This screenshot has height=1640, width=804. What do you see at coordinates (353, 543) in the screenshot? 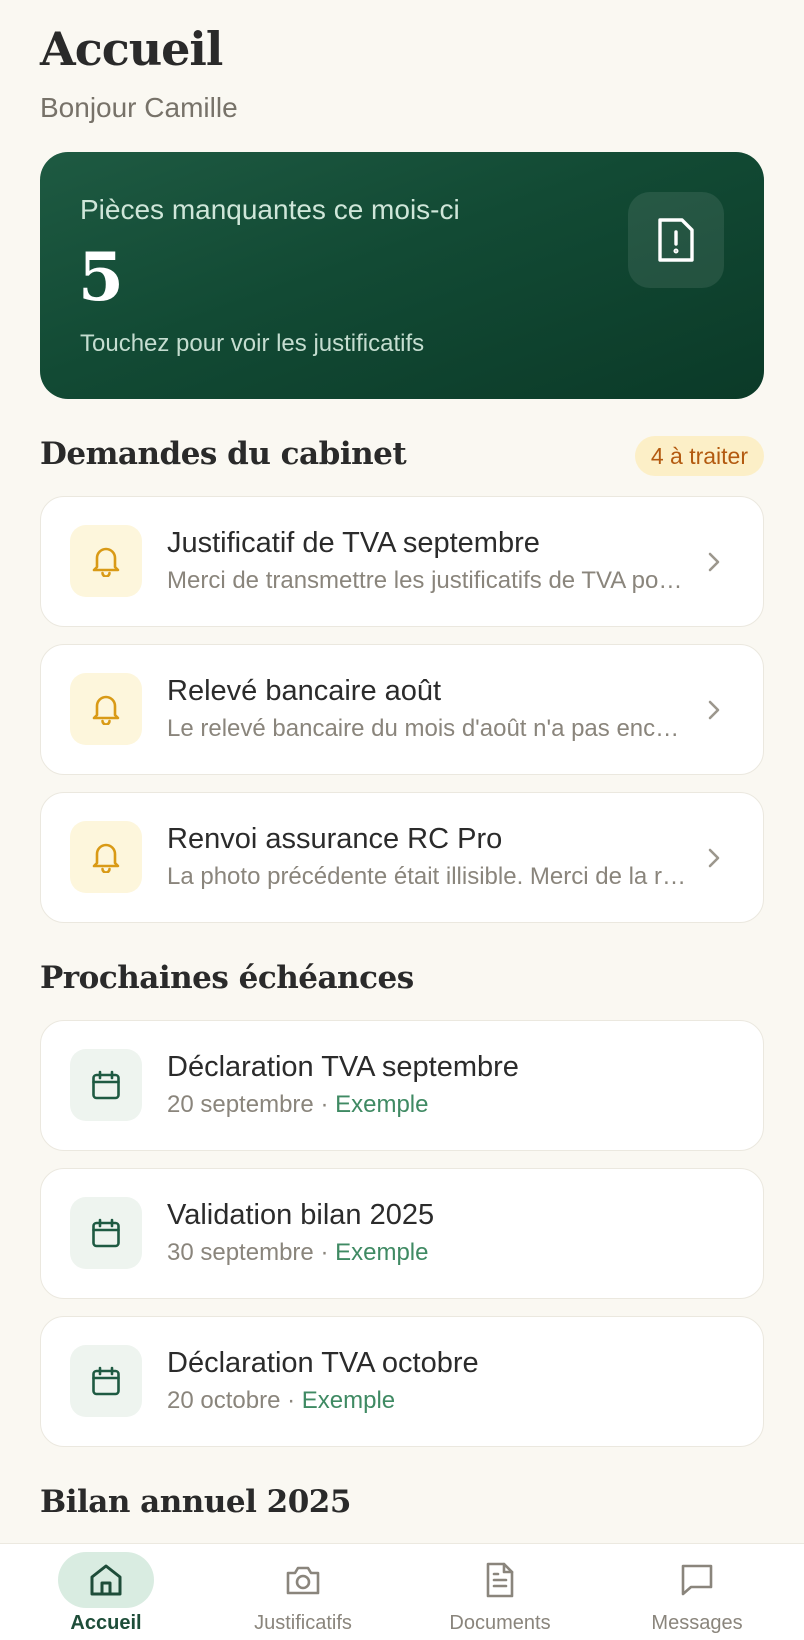
I see `request-title: Justificatif de TVA septembre` at bounding box center [353, 543].